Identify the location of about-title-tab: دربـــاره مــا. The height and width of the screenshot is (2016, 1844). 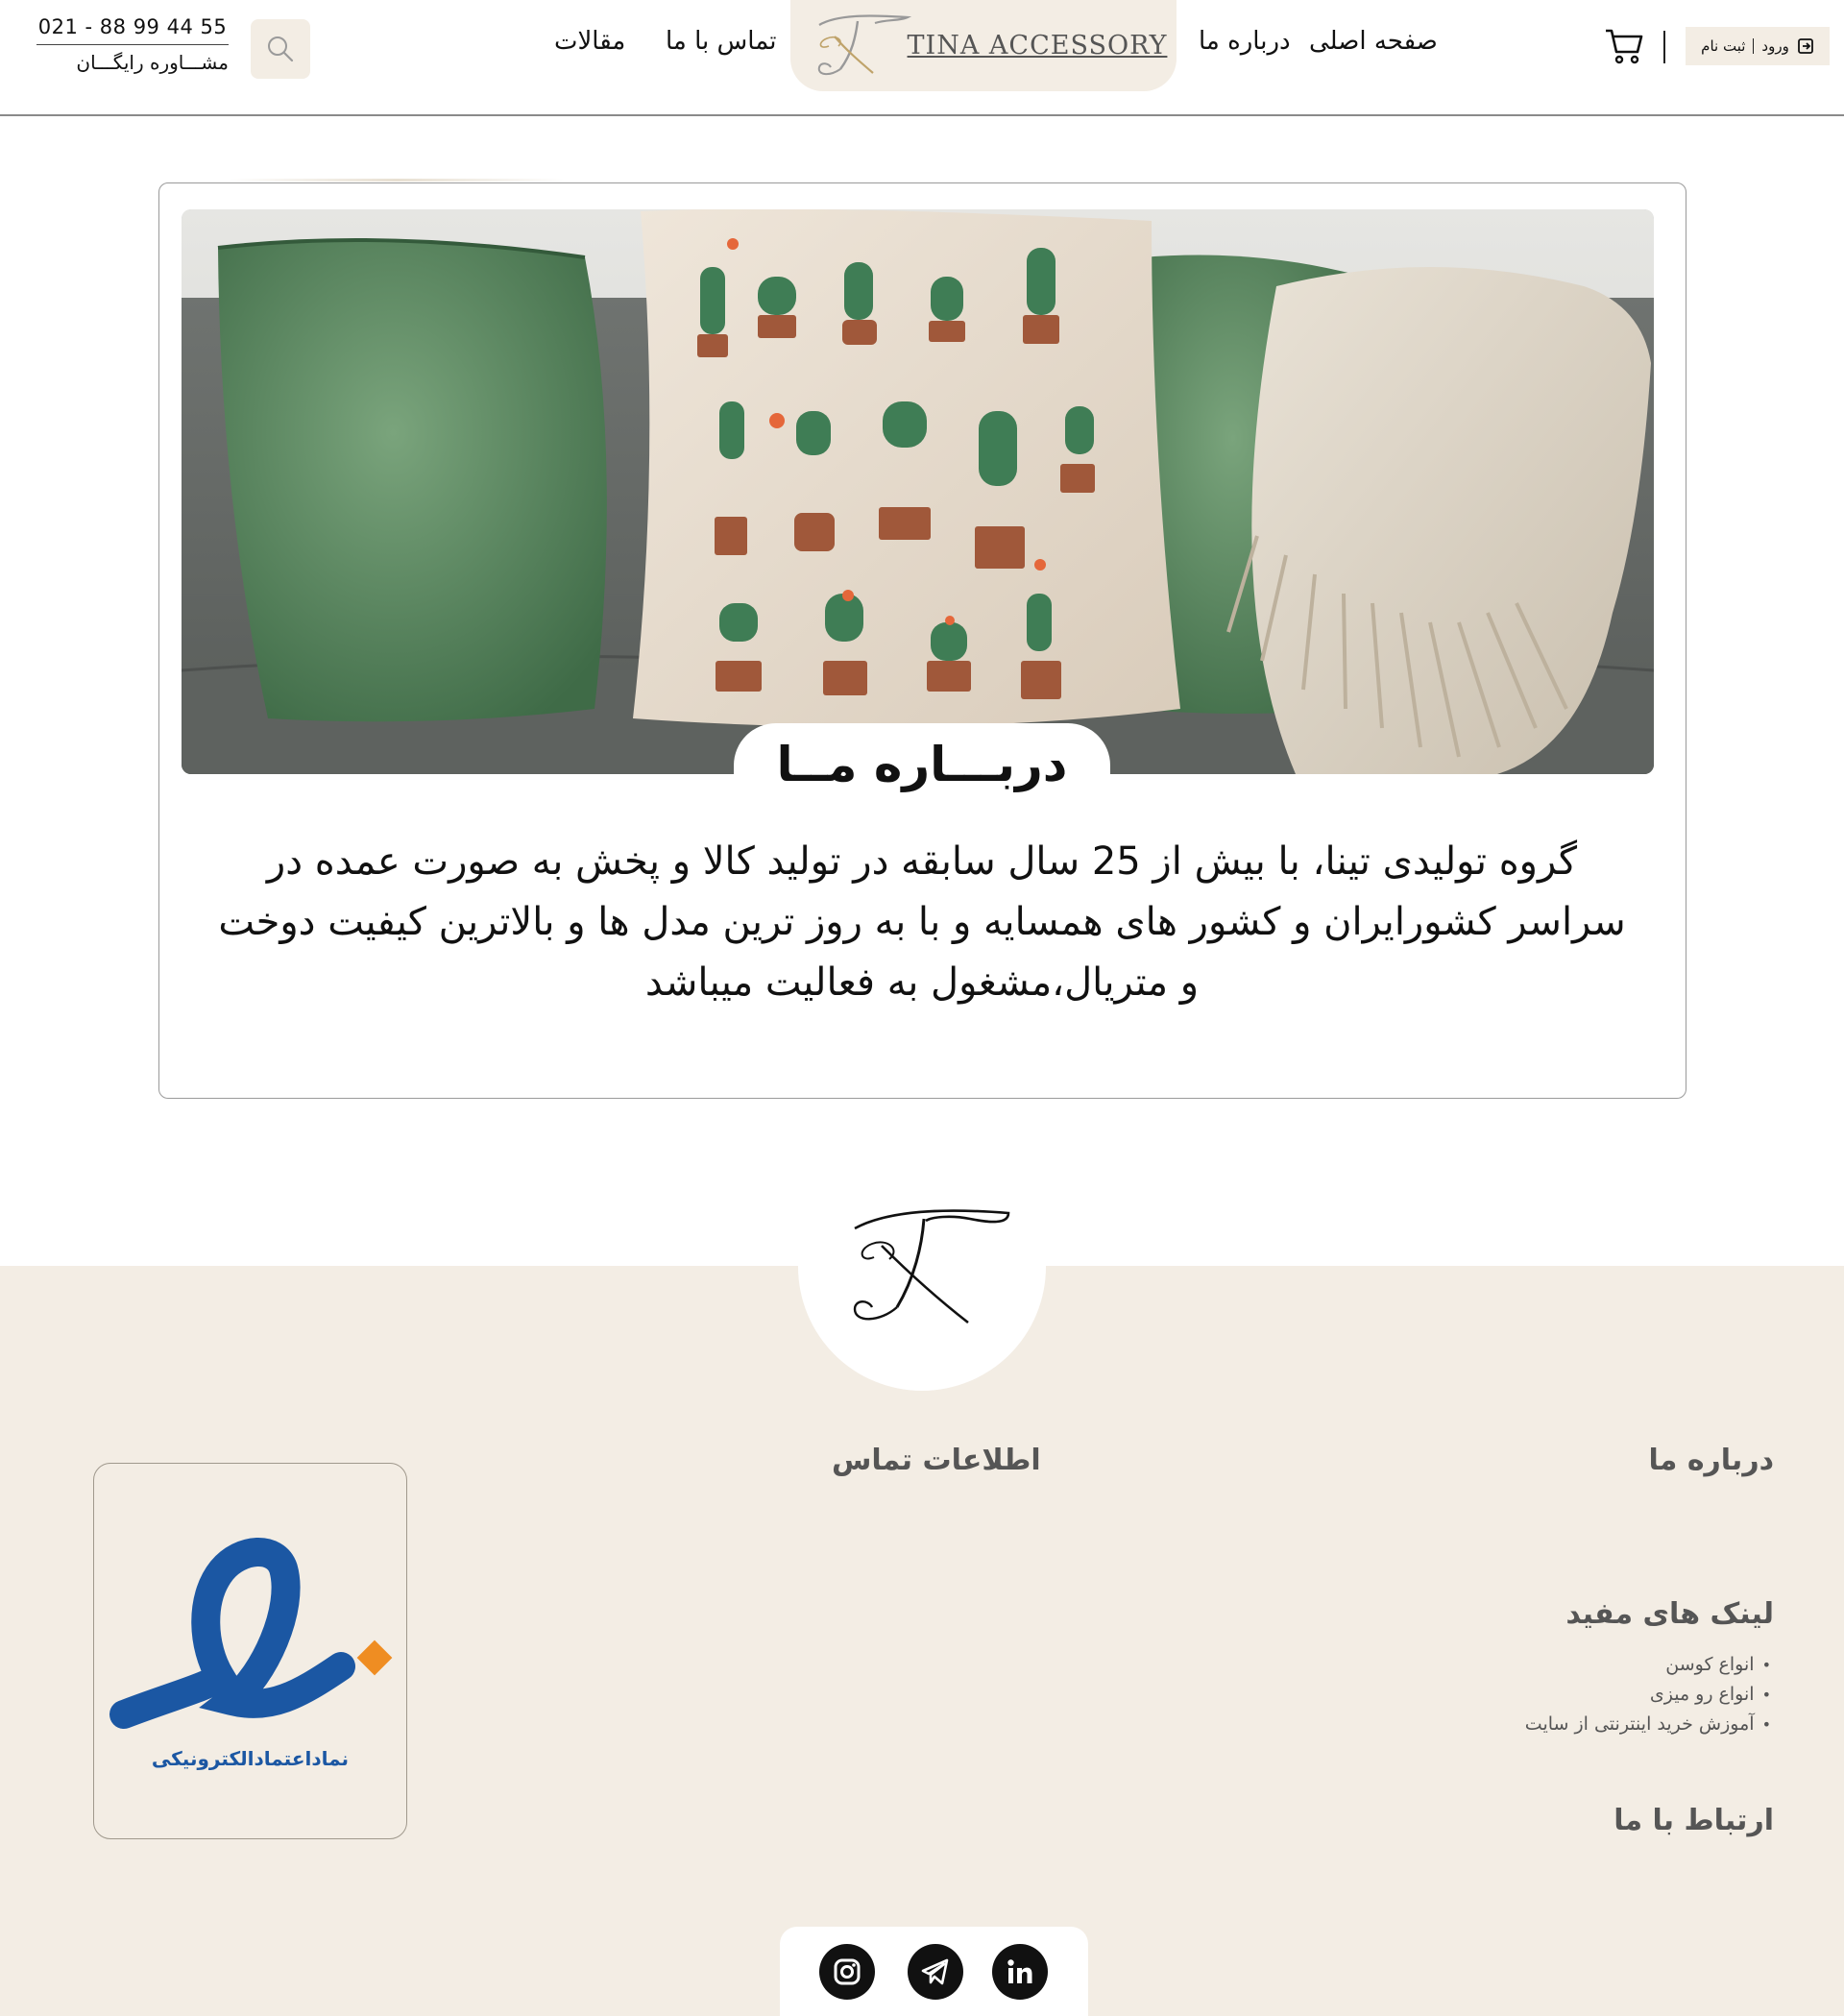
(922, 766).